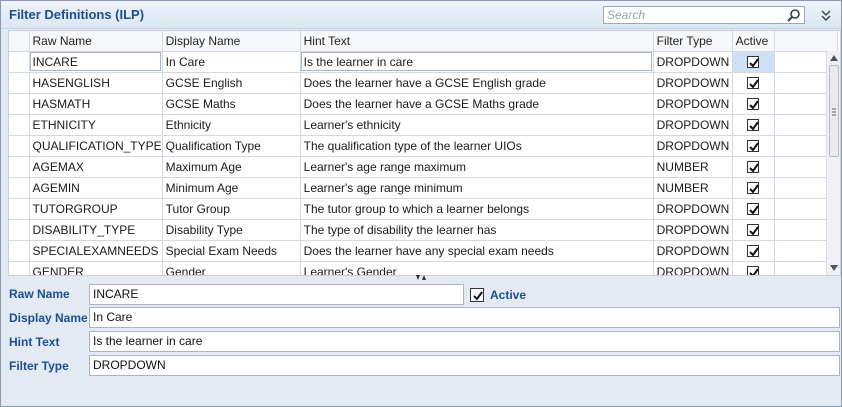 Image resolution: width=842 pixels, height=407 pixels. Describe the element at coordinates (477, 230) in the screenshot. I see `hint-text-cell: The type of disability the learner has` at that location.